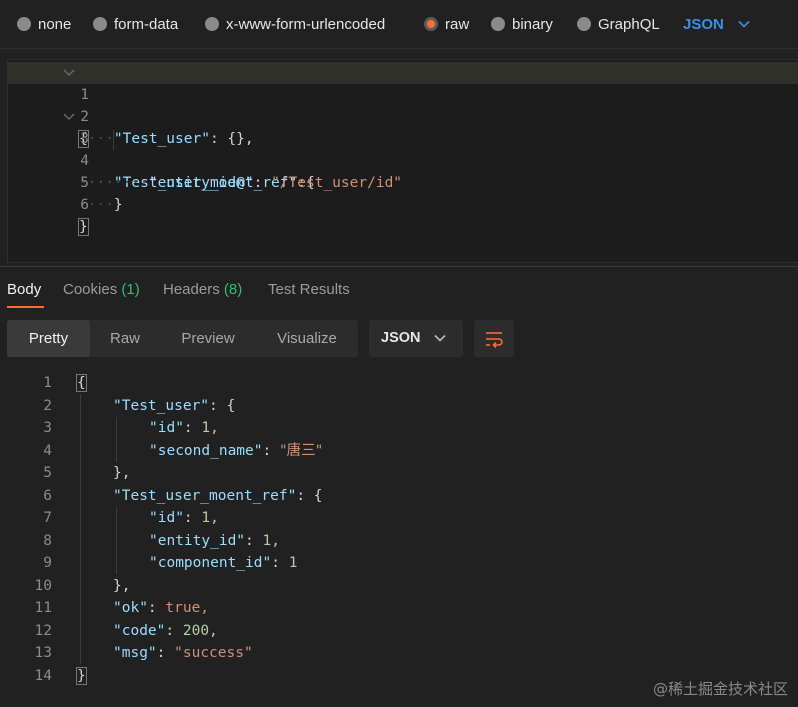 The width and height of the screenshot is (798, 707). I want to click on editor-line: 3 ····"Test_user_moent_ref":{, so click(403, 148).